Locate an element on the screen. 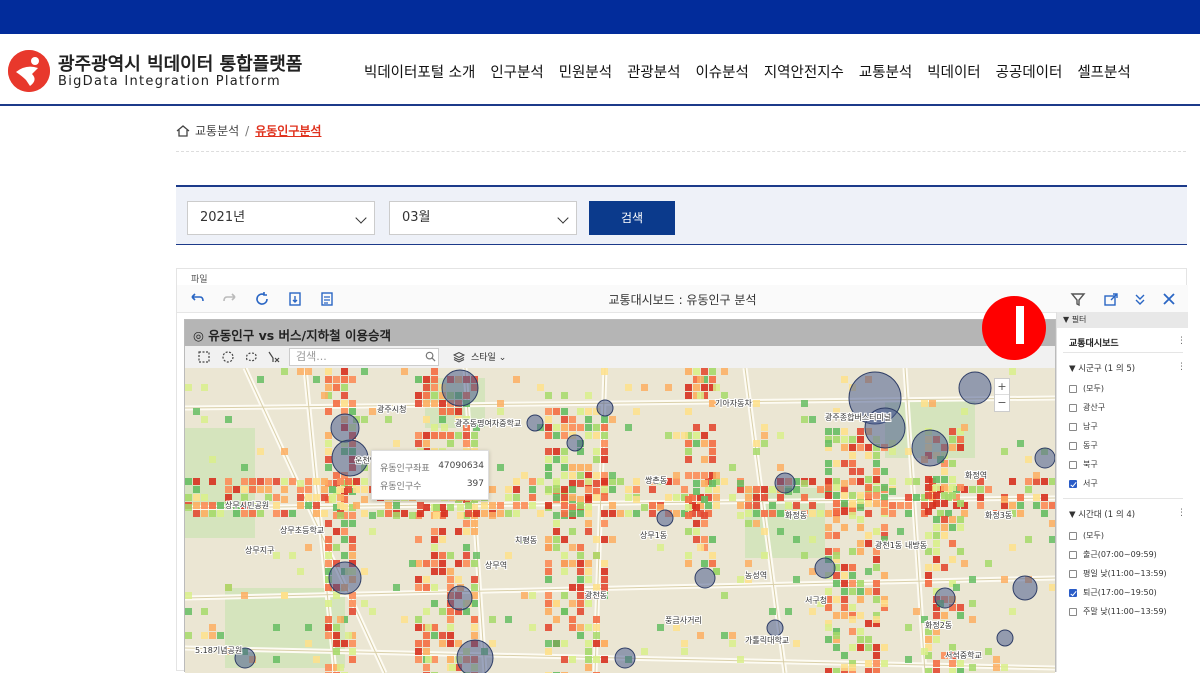 The width and height of the screenshot is (1200, 673). filter-option: 동구 is located at coordinates (1083, 445).